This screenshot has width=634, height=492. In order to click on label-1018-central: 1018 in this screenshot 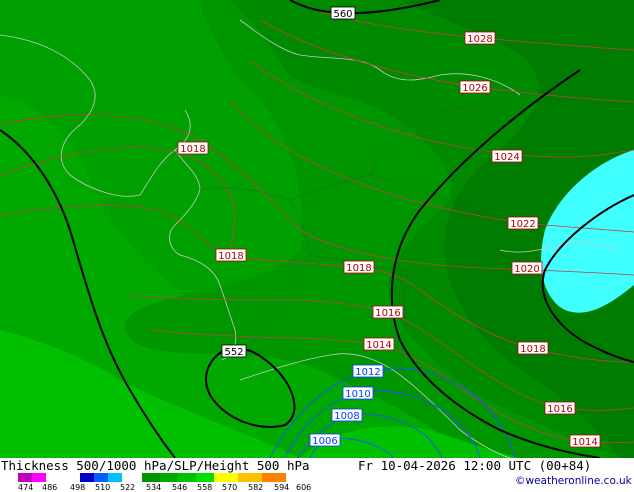, I will do `click(359, 267)`.